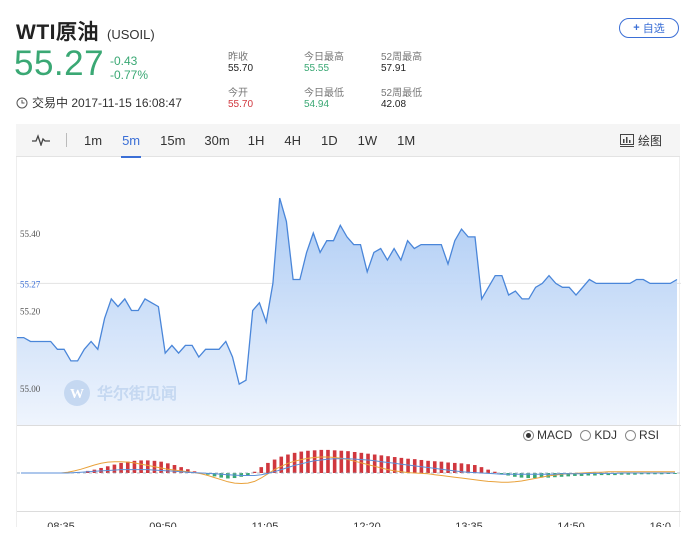 This screenshot has width=696, height=542. Describe the element at coordinates (571, 524) in the screenshot. I see `time-axis-label: 14:50` at that location.